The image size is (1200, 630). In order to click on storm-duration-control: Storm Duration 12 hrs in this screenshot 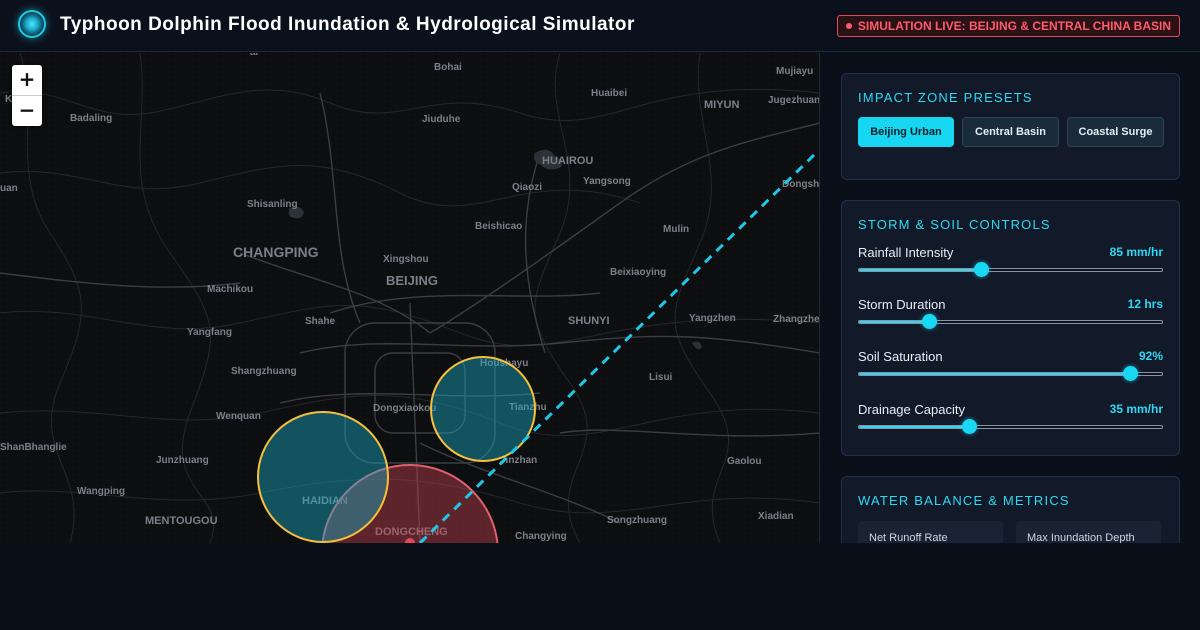, I will do `click(1010, 319)`.